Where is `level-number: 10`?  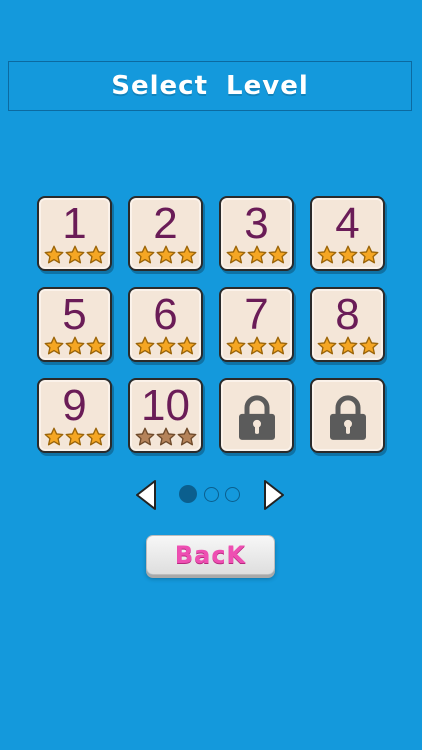
level-number: 10 is located at coordinates (165, 405).